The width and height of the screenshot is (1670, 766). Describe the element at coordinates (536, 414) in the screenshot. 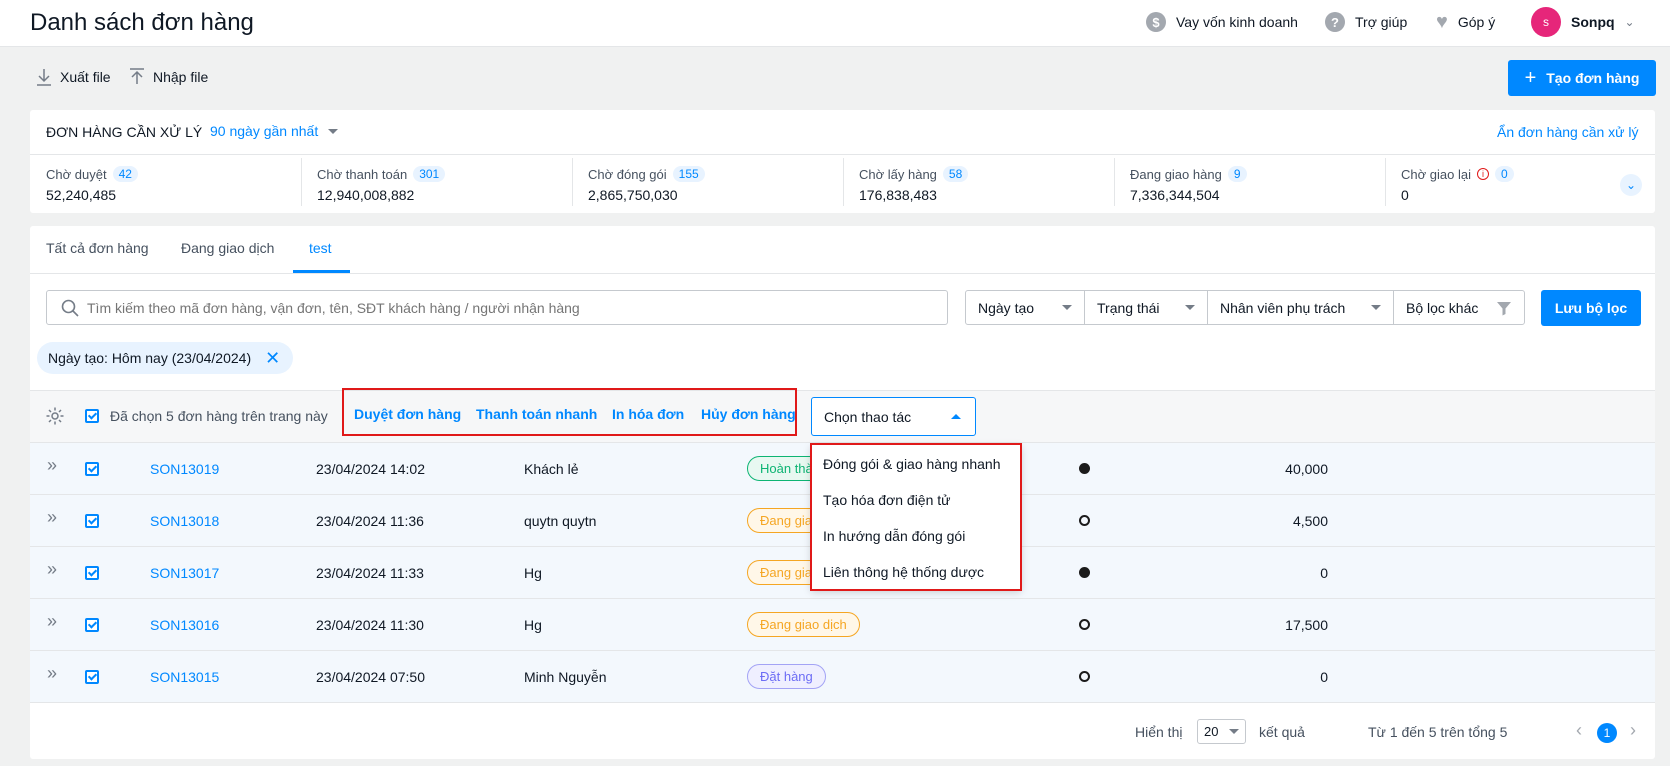

I see `quick-pay-button: Thanh toán nhanh` at that location.